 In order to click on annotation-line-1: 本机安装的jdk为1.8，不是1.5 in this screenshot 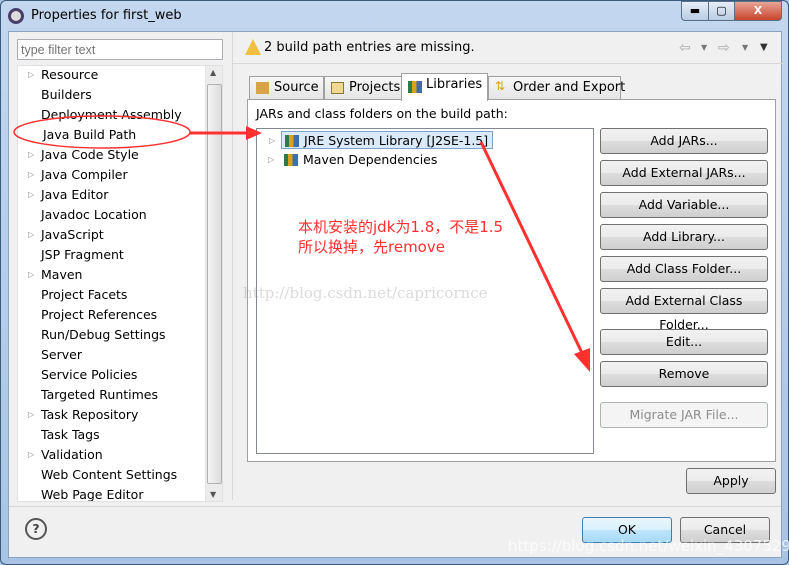, I will do `click(401, 227)`.